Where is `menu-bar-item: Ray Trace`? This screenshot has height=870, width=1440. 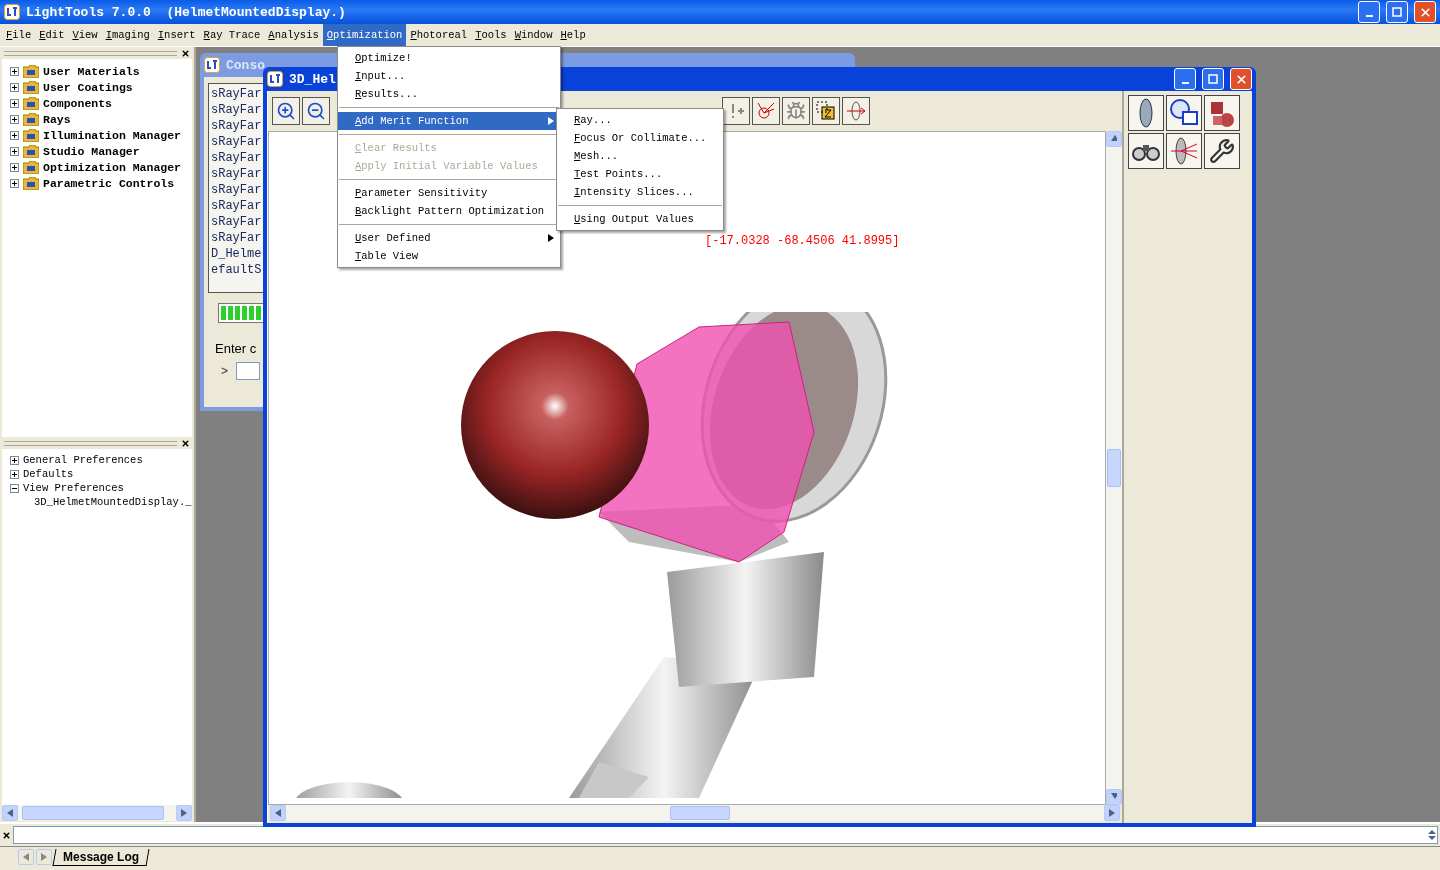
menu-bar-item: Ray Trace is located at coordinates (232, 35).